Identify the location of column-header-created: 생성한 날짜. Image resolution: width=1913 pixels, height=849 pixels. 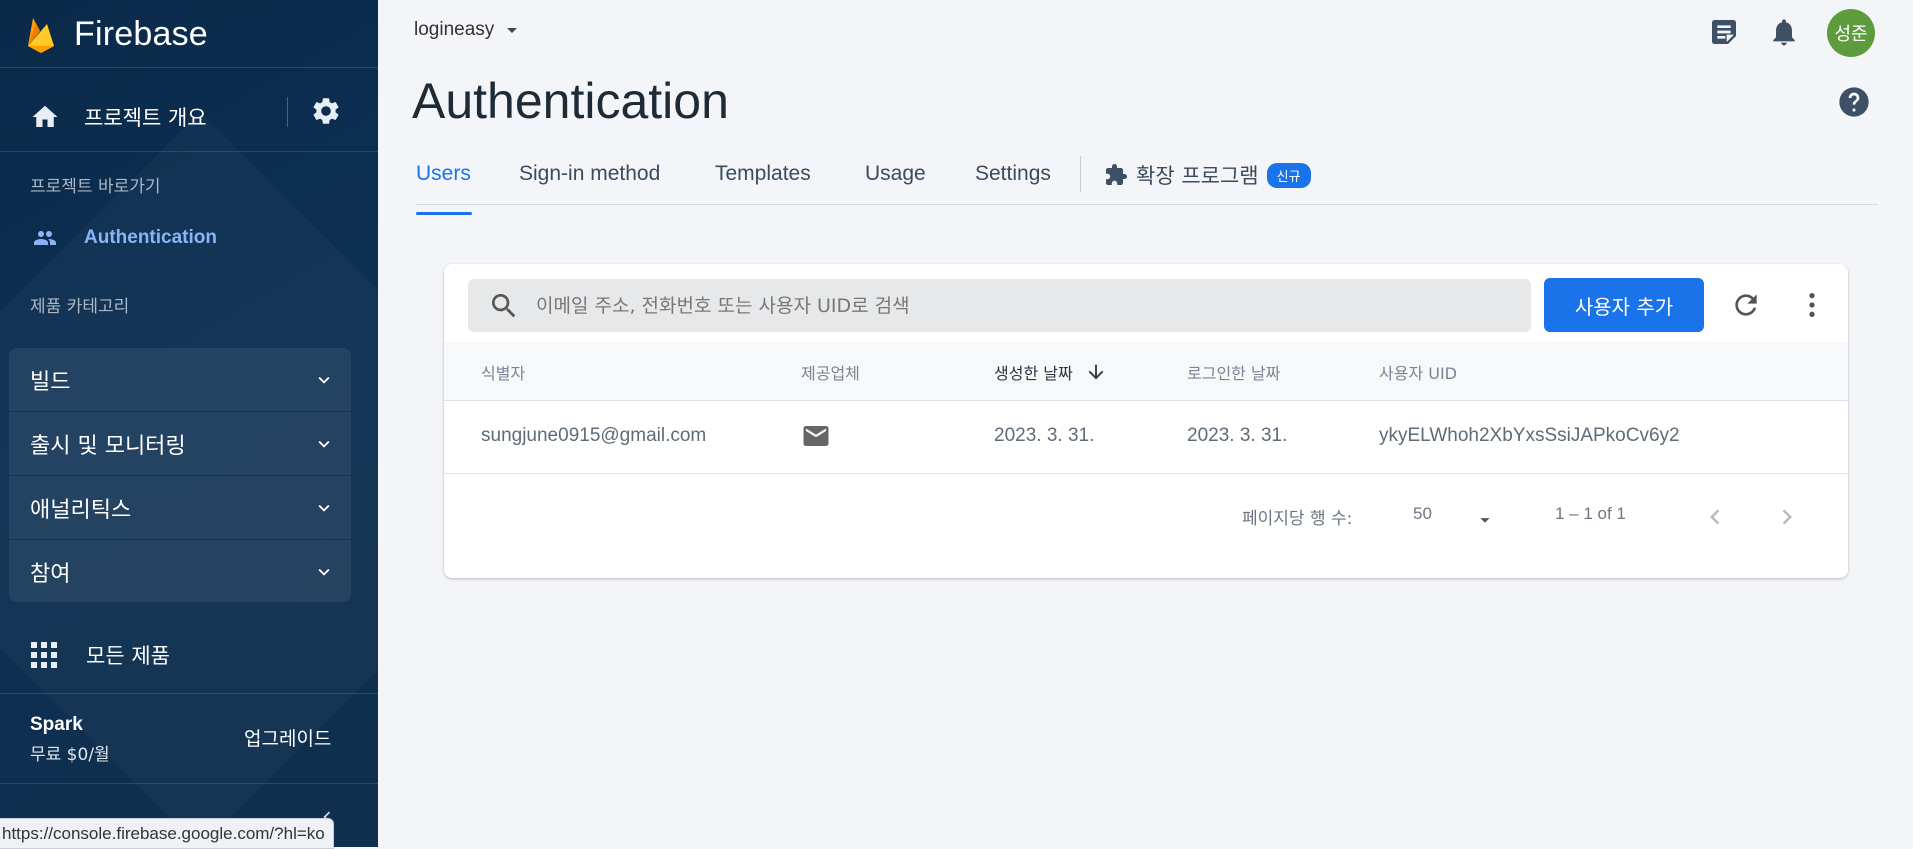
(1050, 372).